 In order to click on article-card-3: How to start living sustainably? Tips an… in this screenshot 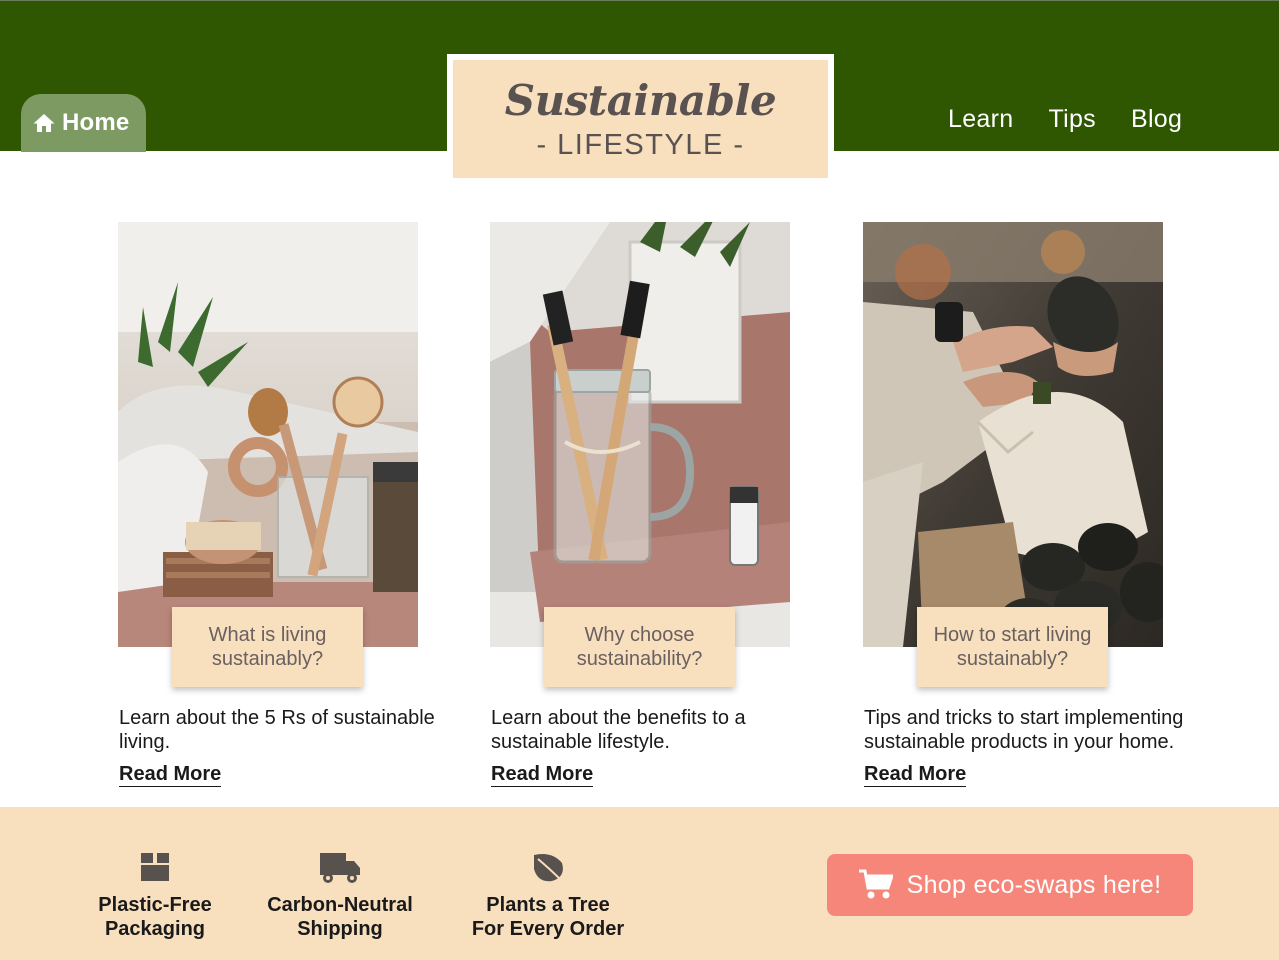, I will do `click(1023, 504)`.